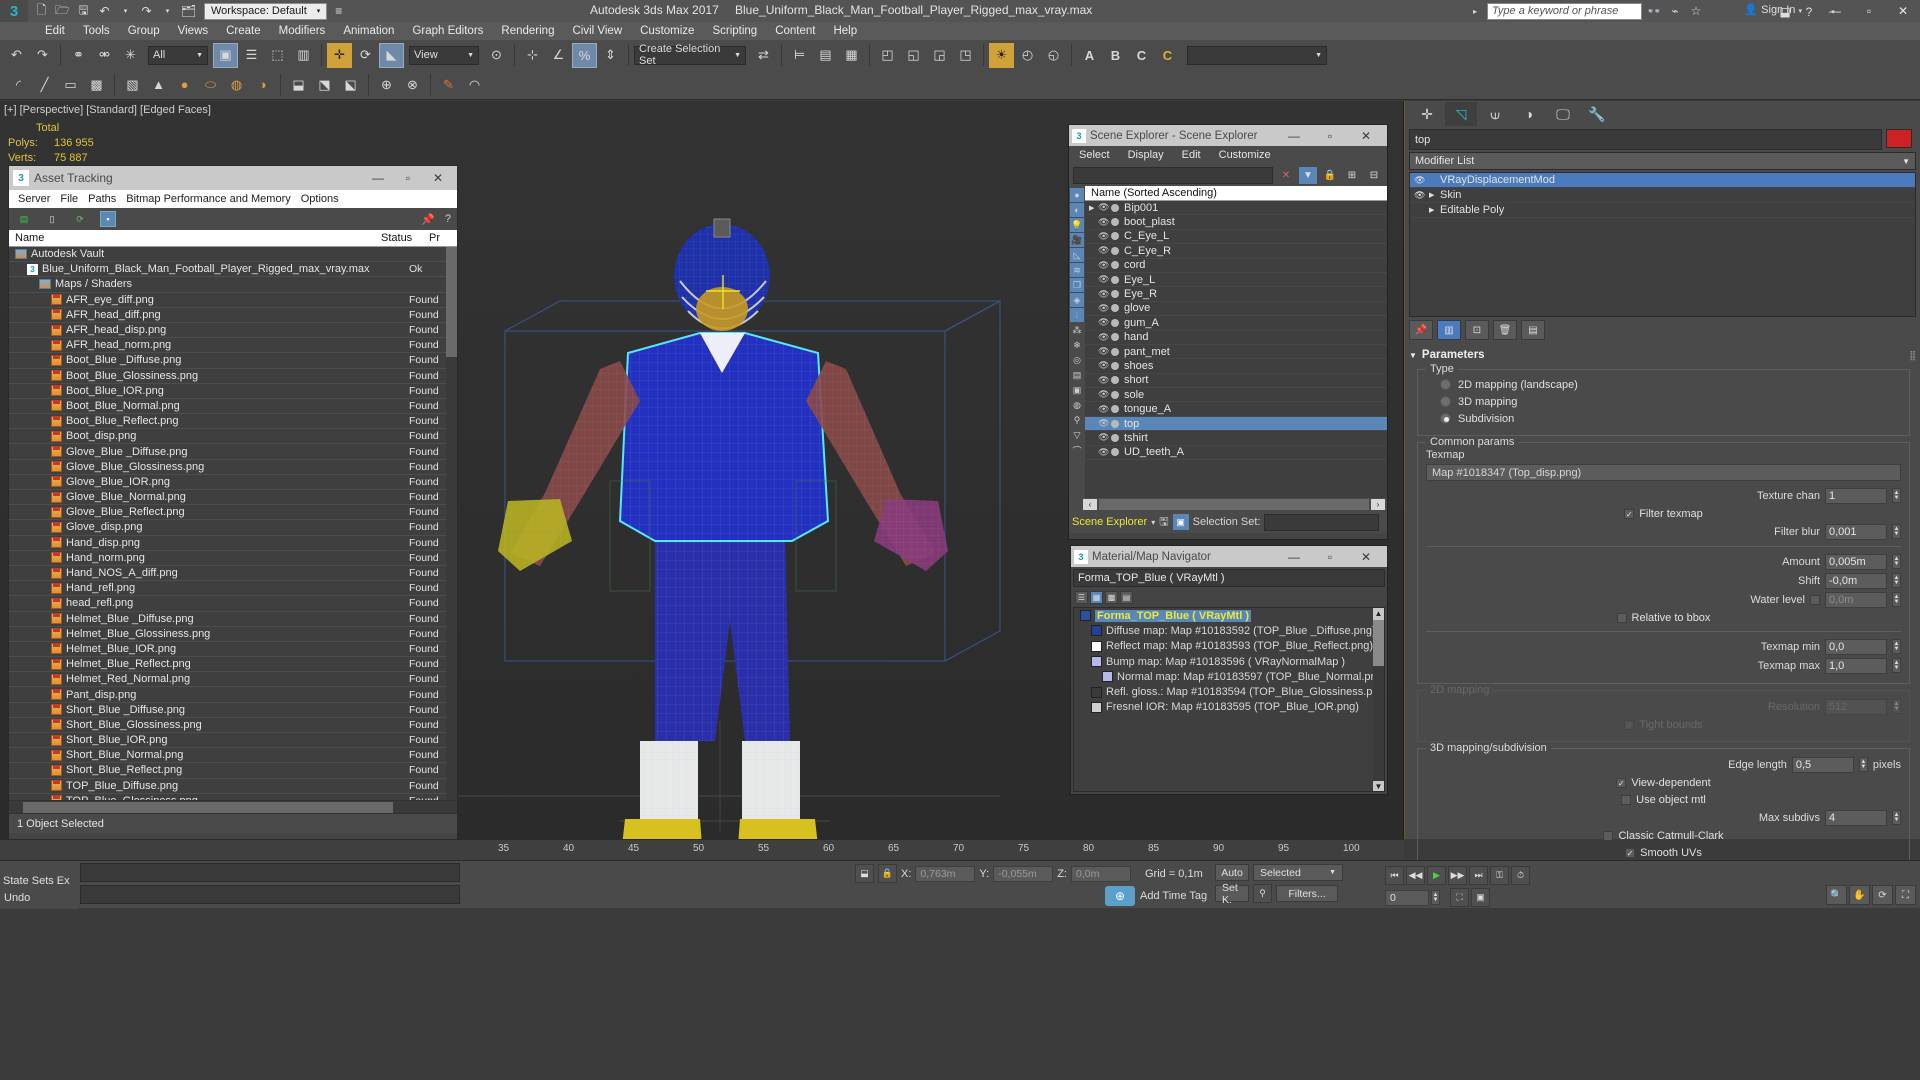  Describe the element at coordinates (1645, 139) in the screenshot. I see `object-name-input: top` at that location.